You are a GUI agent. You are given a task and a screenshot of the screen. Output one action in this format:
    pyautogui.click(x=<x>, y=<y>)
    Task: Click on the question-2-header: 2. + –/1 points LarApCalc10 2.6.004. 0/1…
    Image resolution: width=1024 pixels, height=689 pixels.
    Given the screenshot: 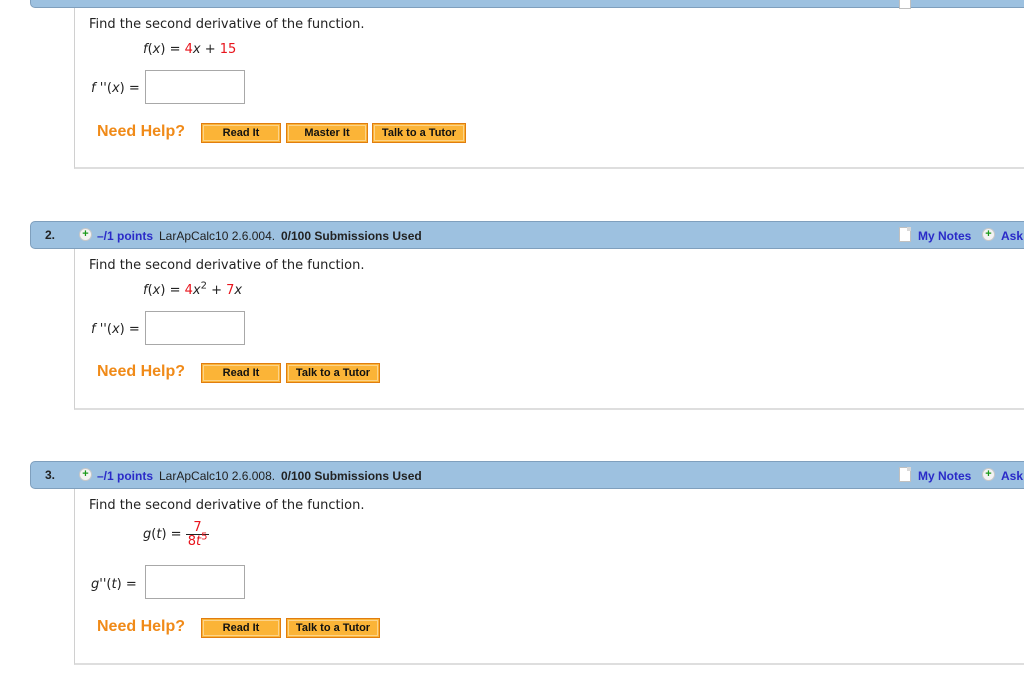 What is the action you would take?
    pyautogui.click(x=527, y=235)
    